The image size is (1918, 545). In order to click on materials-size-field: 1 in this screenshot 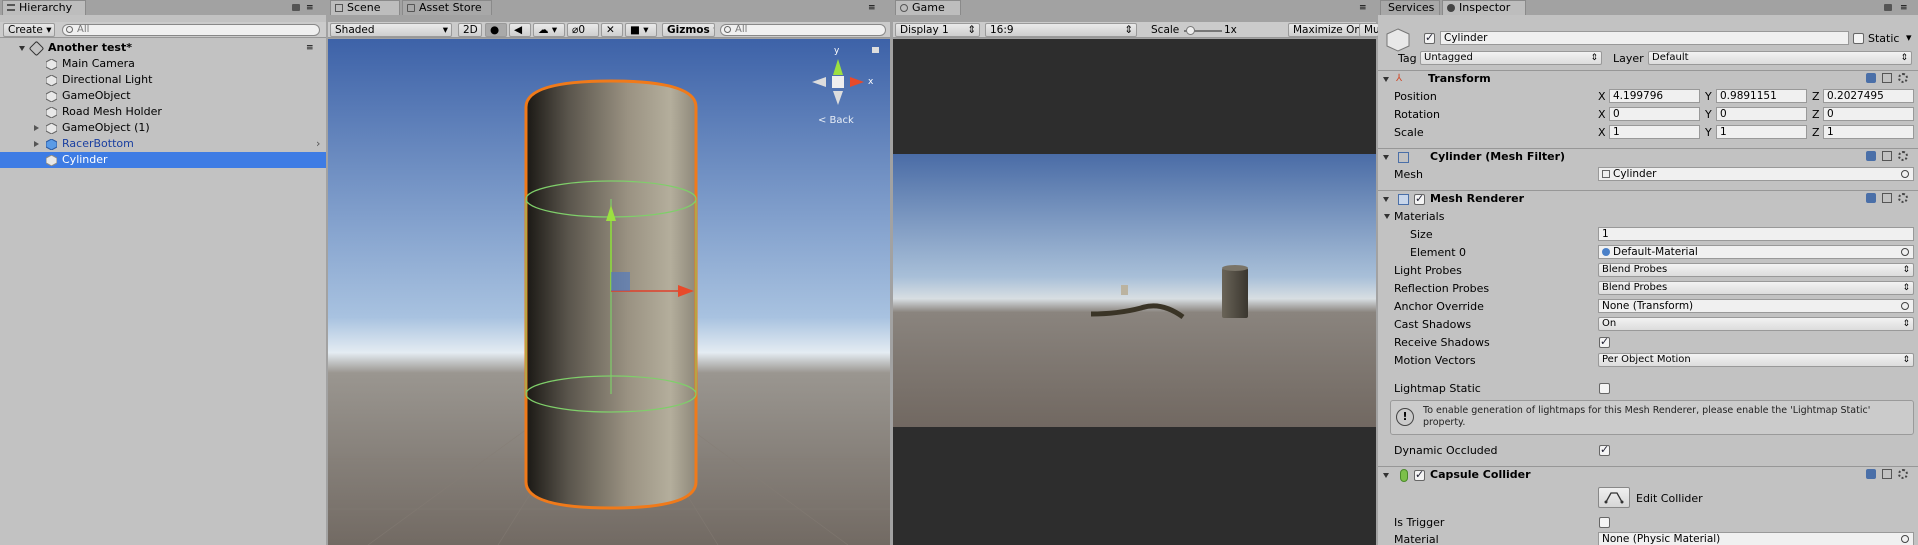, I will do `click(1756, 234)`.